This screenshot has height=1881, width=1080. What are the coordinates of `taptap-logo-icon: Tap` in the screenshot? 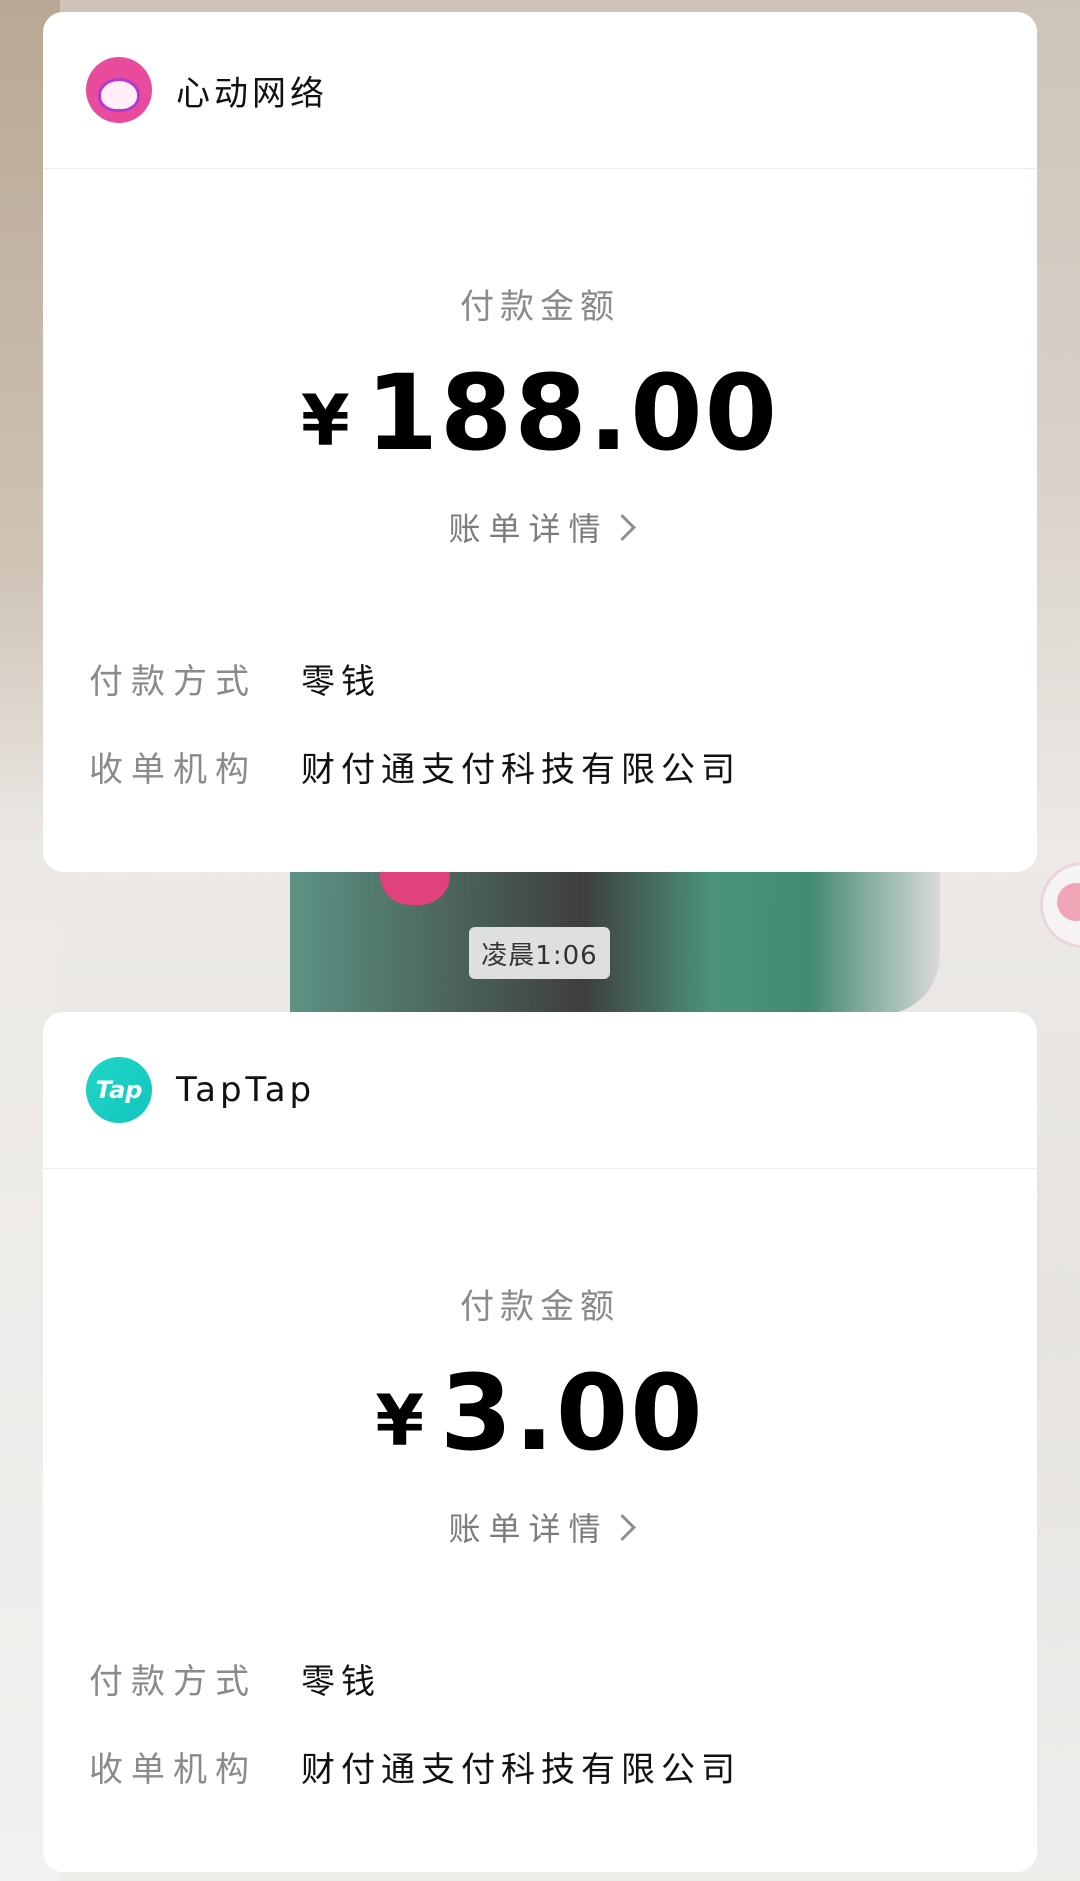 It's located at (119, 1090).